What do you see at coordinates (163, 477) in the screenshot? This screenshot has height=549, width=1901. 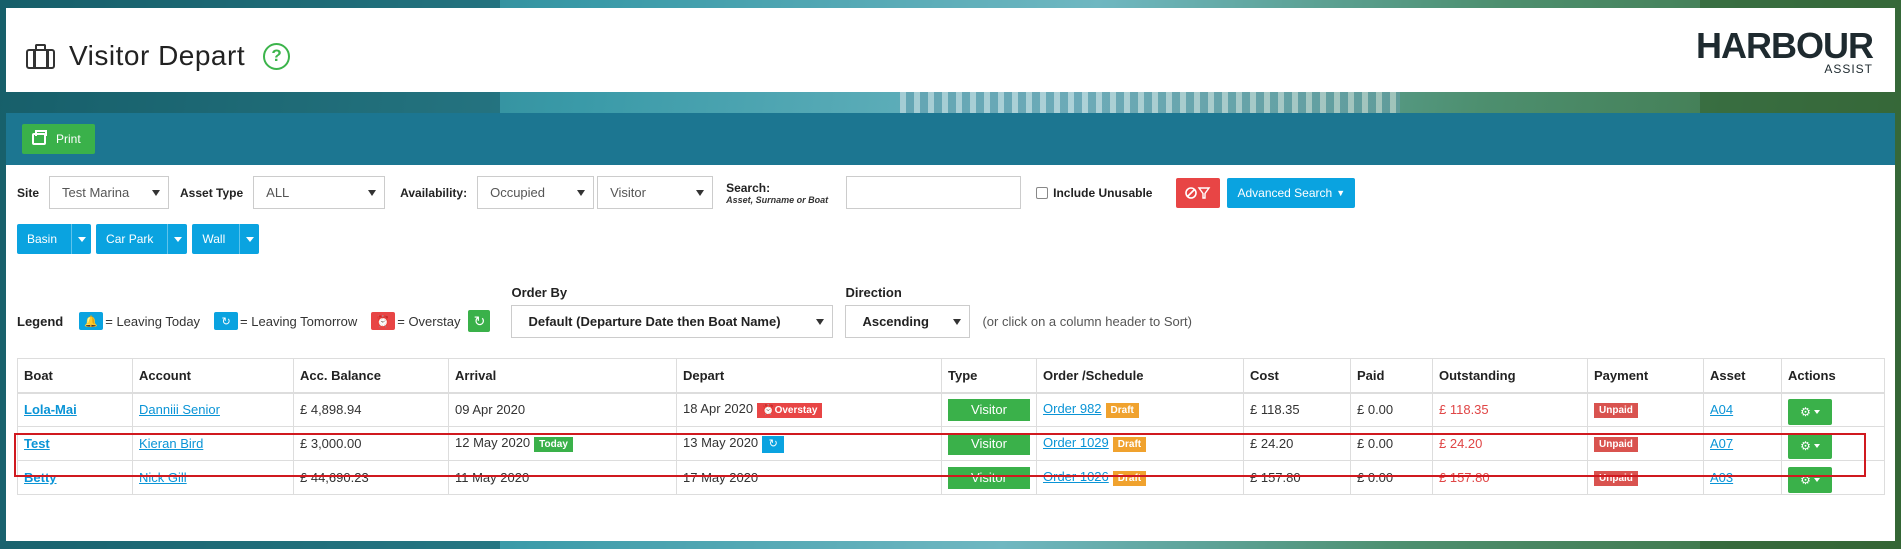 I see `account-link: Nick Gill` at bounding box center [163, 477].